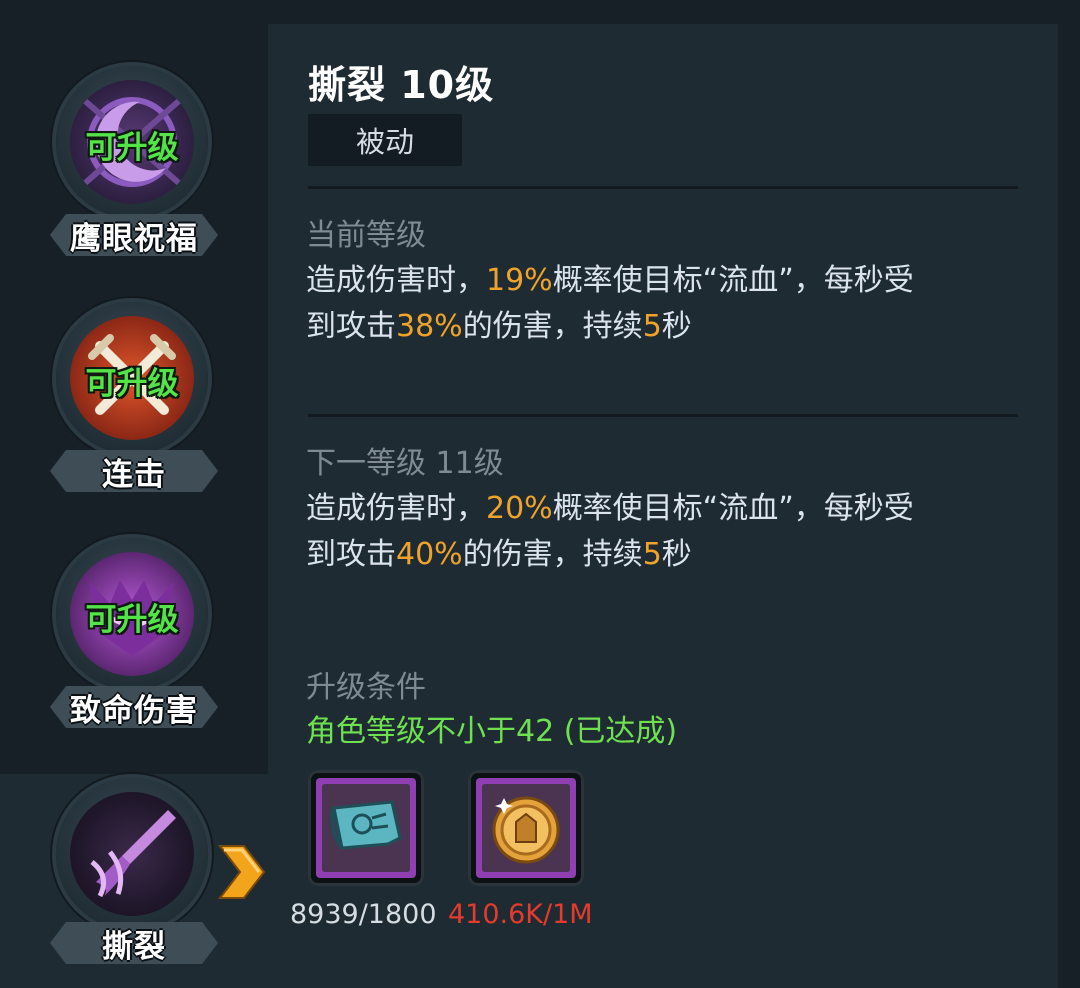 Image resolution: width=1080 pixels, height=988 pixels. What do you see at coordinates (134, 946) in the screenshot?
I see `skill-name: 撕裂` at bounding box center [134, 946].